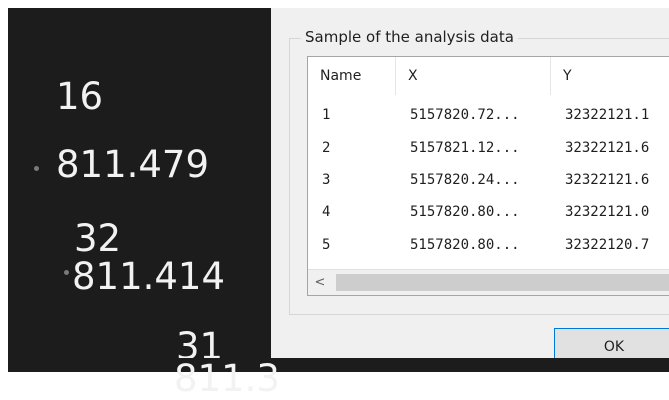  What do you see at coordinates (326, 148) in the screenshot?
I see `cell-name: 2` at bounding box center [326, 148].